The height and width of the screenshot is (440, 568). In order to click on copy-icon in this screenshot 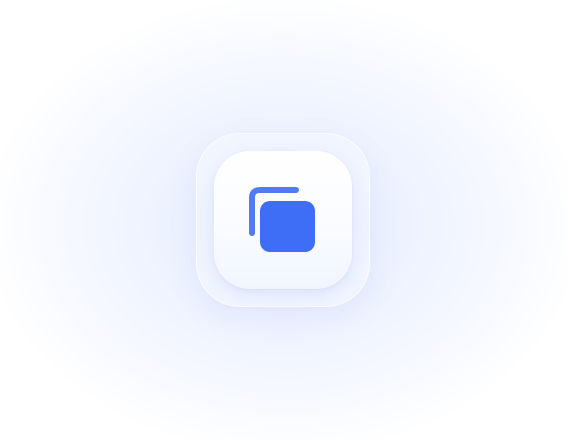, I will do `click(282, 220)`.